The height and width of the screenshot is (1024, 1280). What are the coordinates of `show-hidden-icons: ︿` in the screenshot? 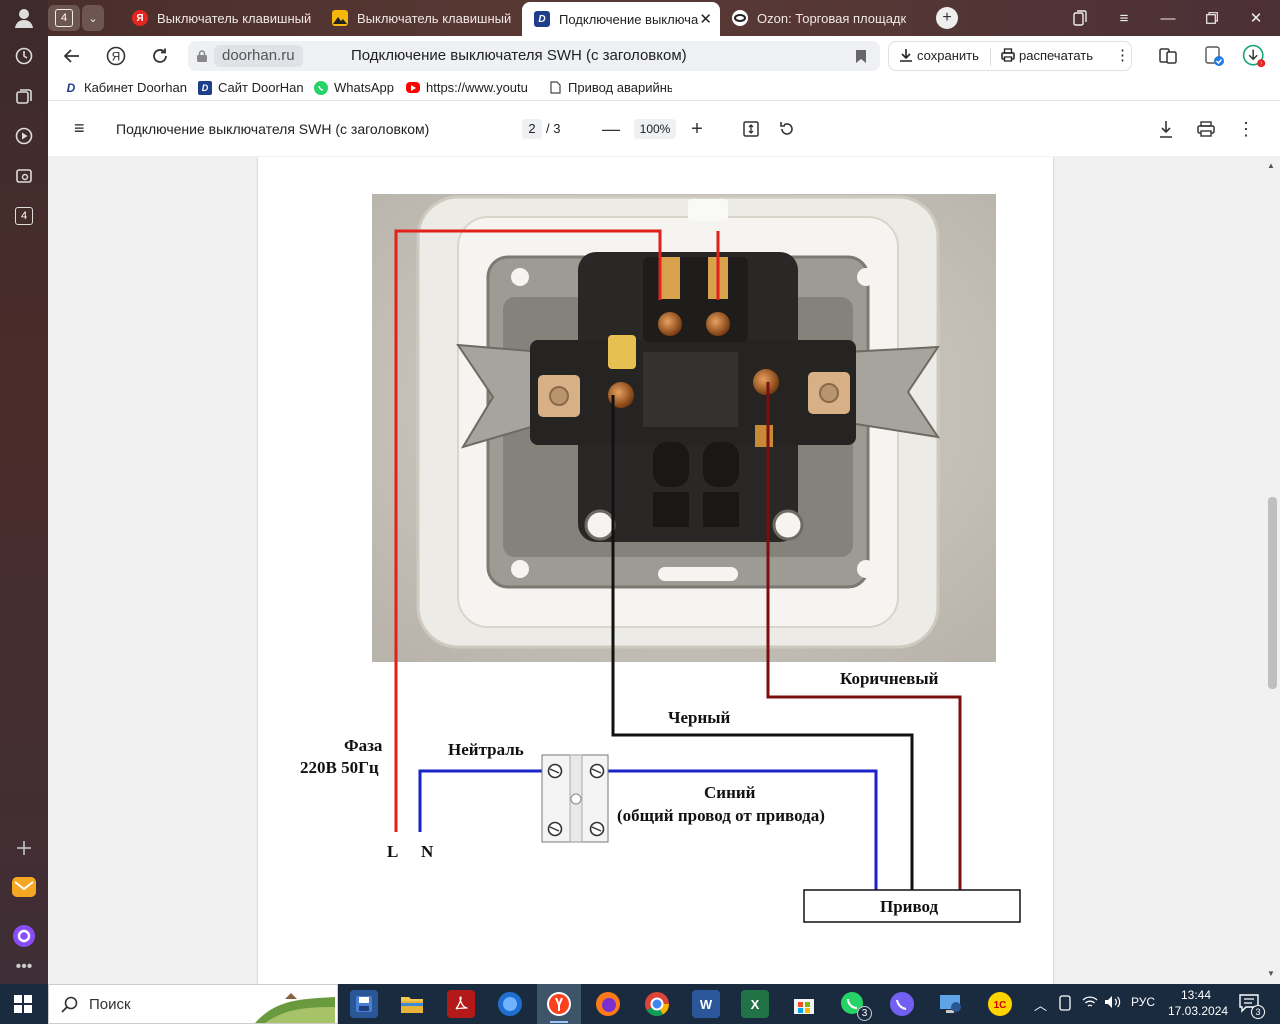 It's located at (1040, 1004).